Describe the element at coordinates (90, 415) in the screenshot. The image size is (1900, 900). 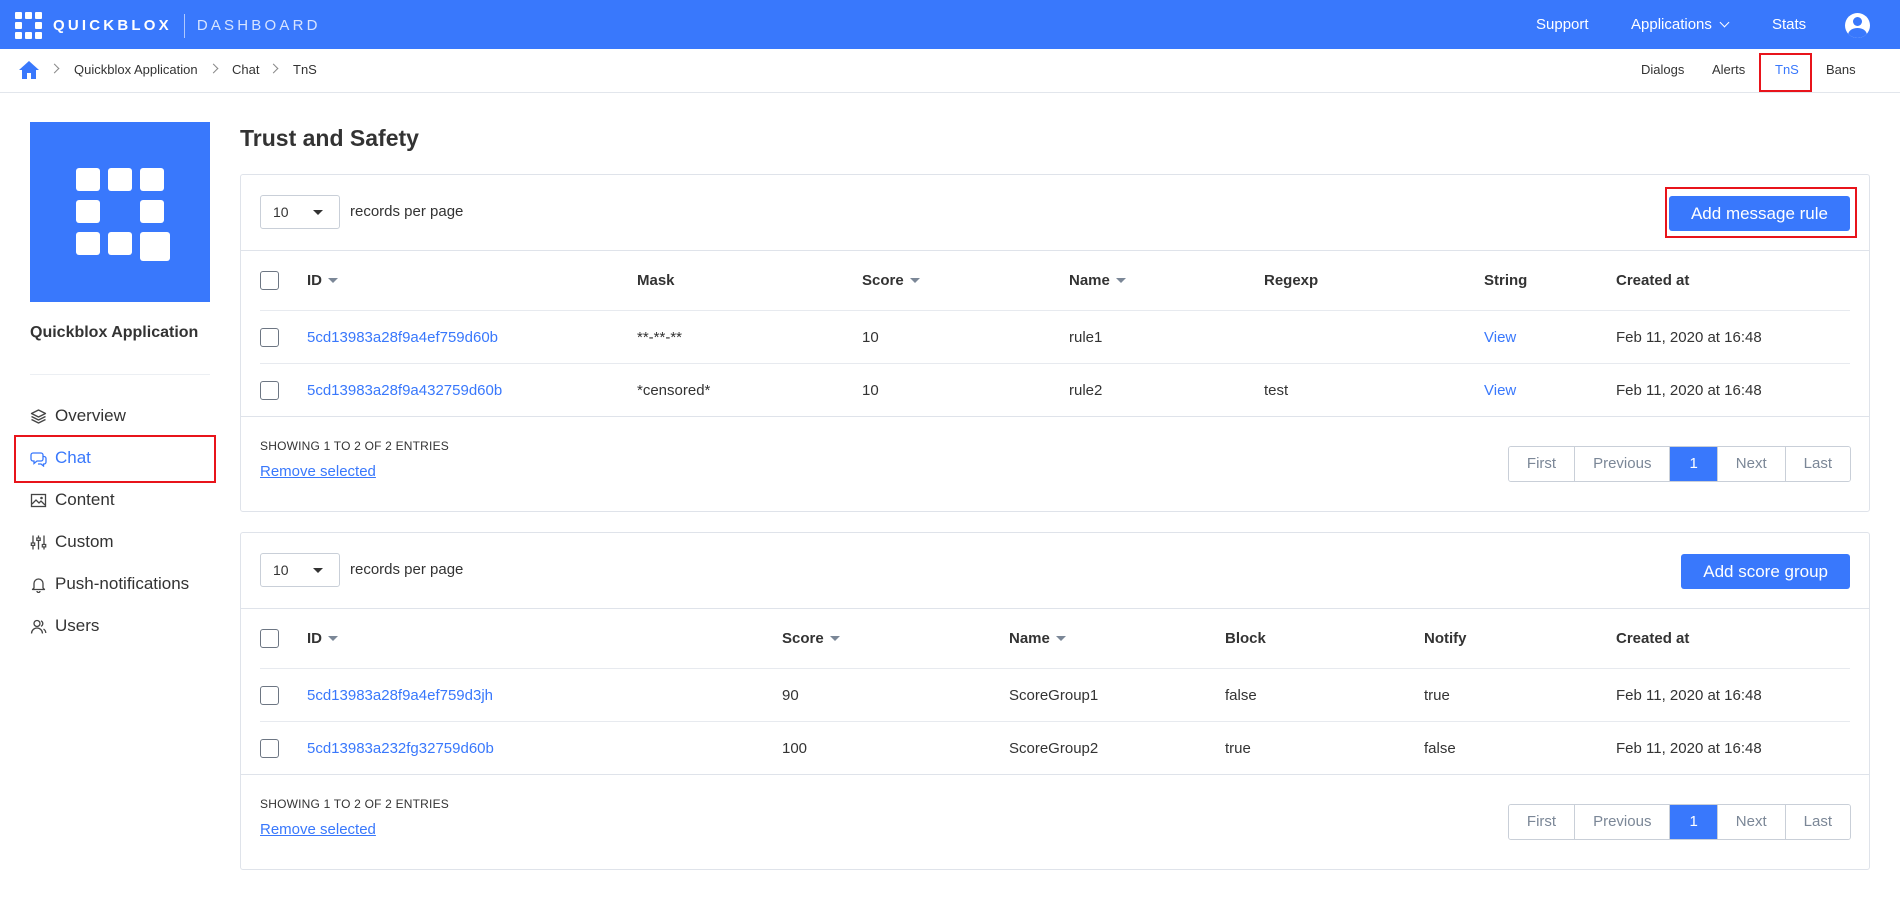
I see `sidebar-item-label: Overview` at that location.